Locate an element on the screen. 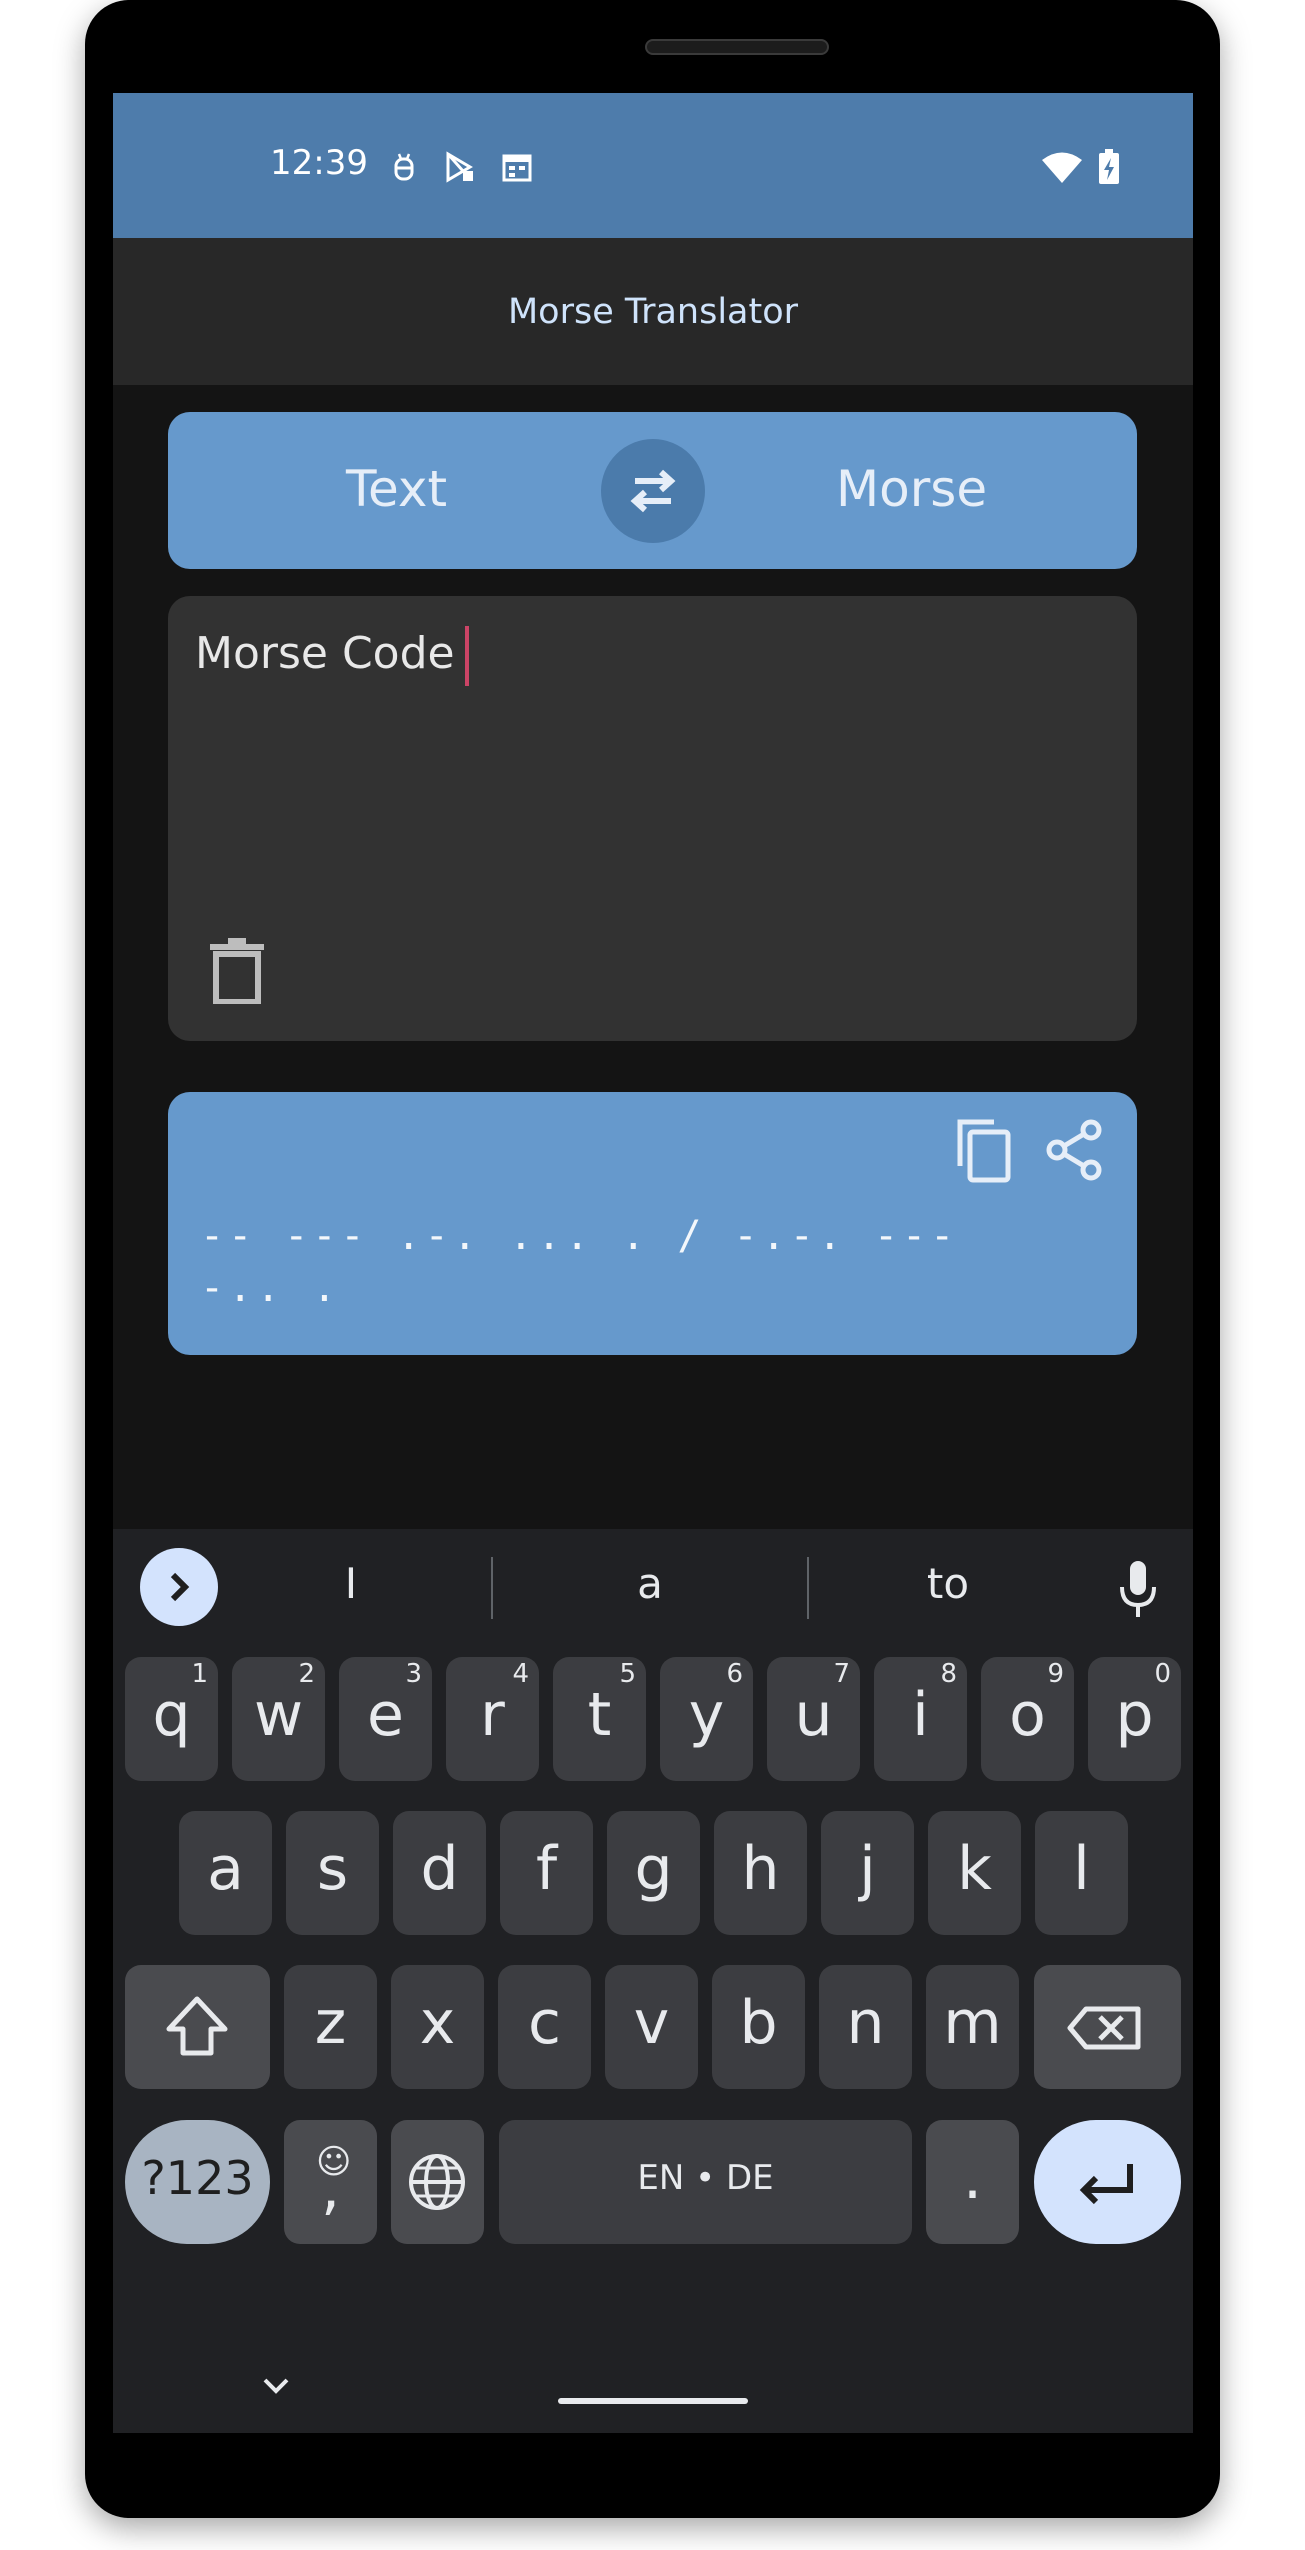  wifi-icon is located at coordinates (1062, 167).